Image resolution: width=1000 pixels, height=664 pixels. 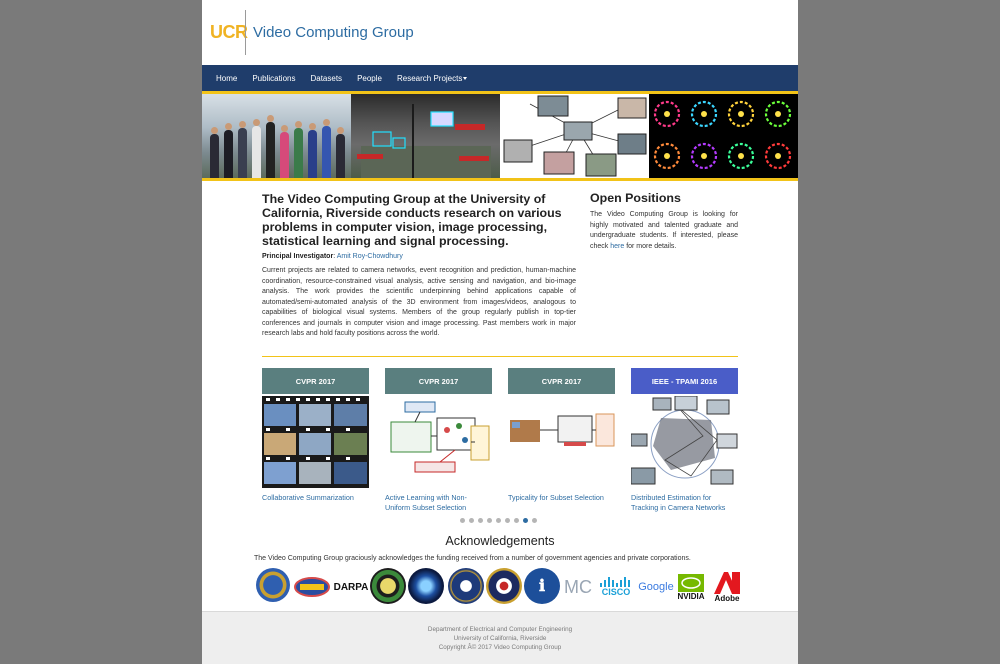 I want to click on graph-diagram, so click(x=575, y=136).